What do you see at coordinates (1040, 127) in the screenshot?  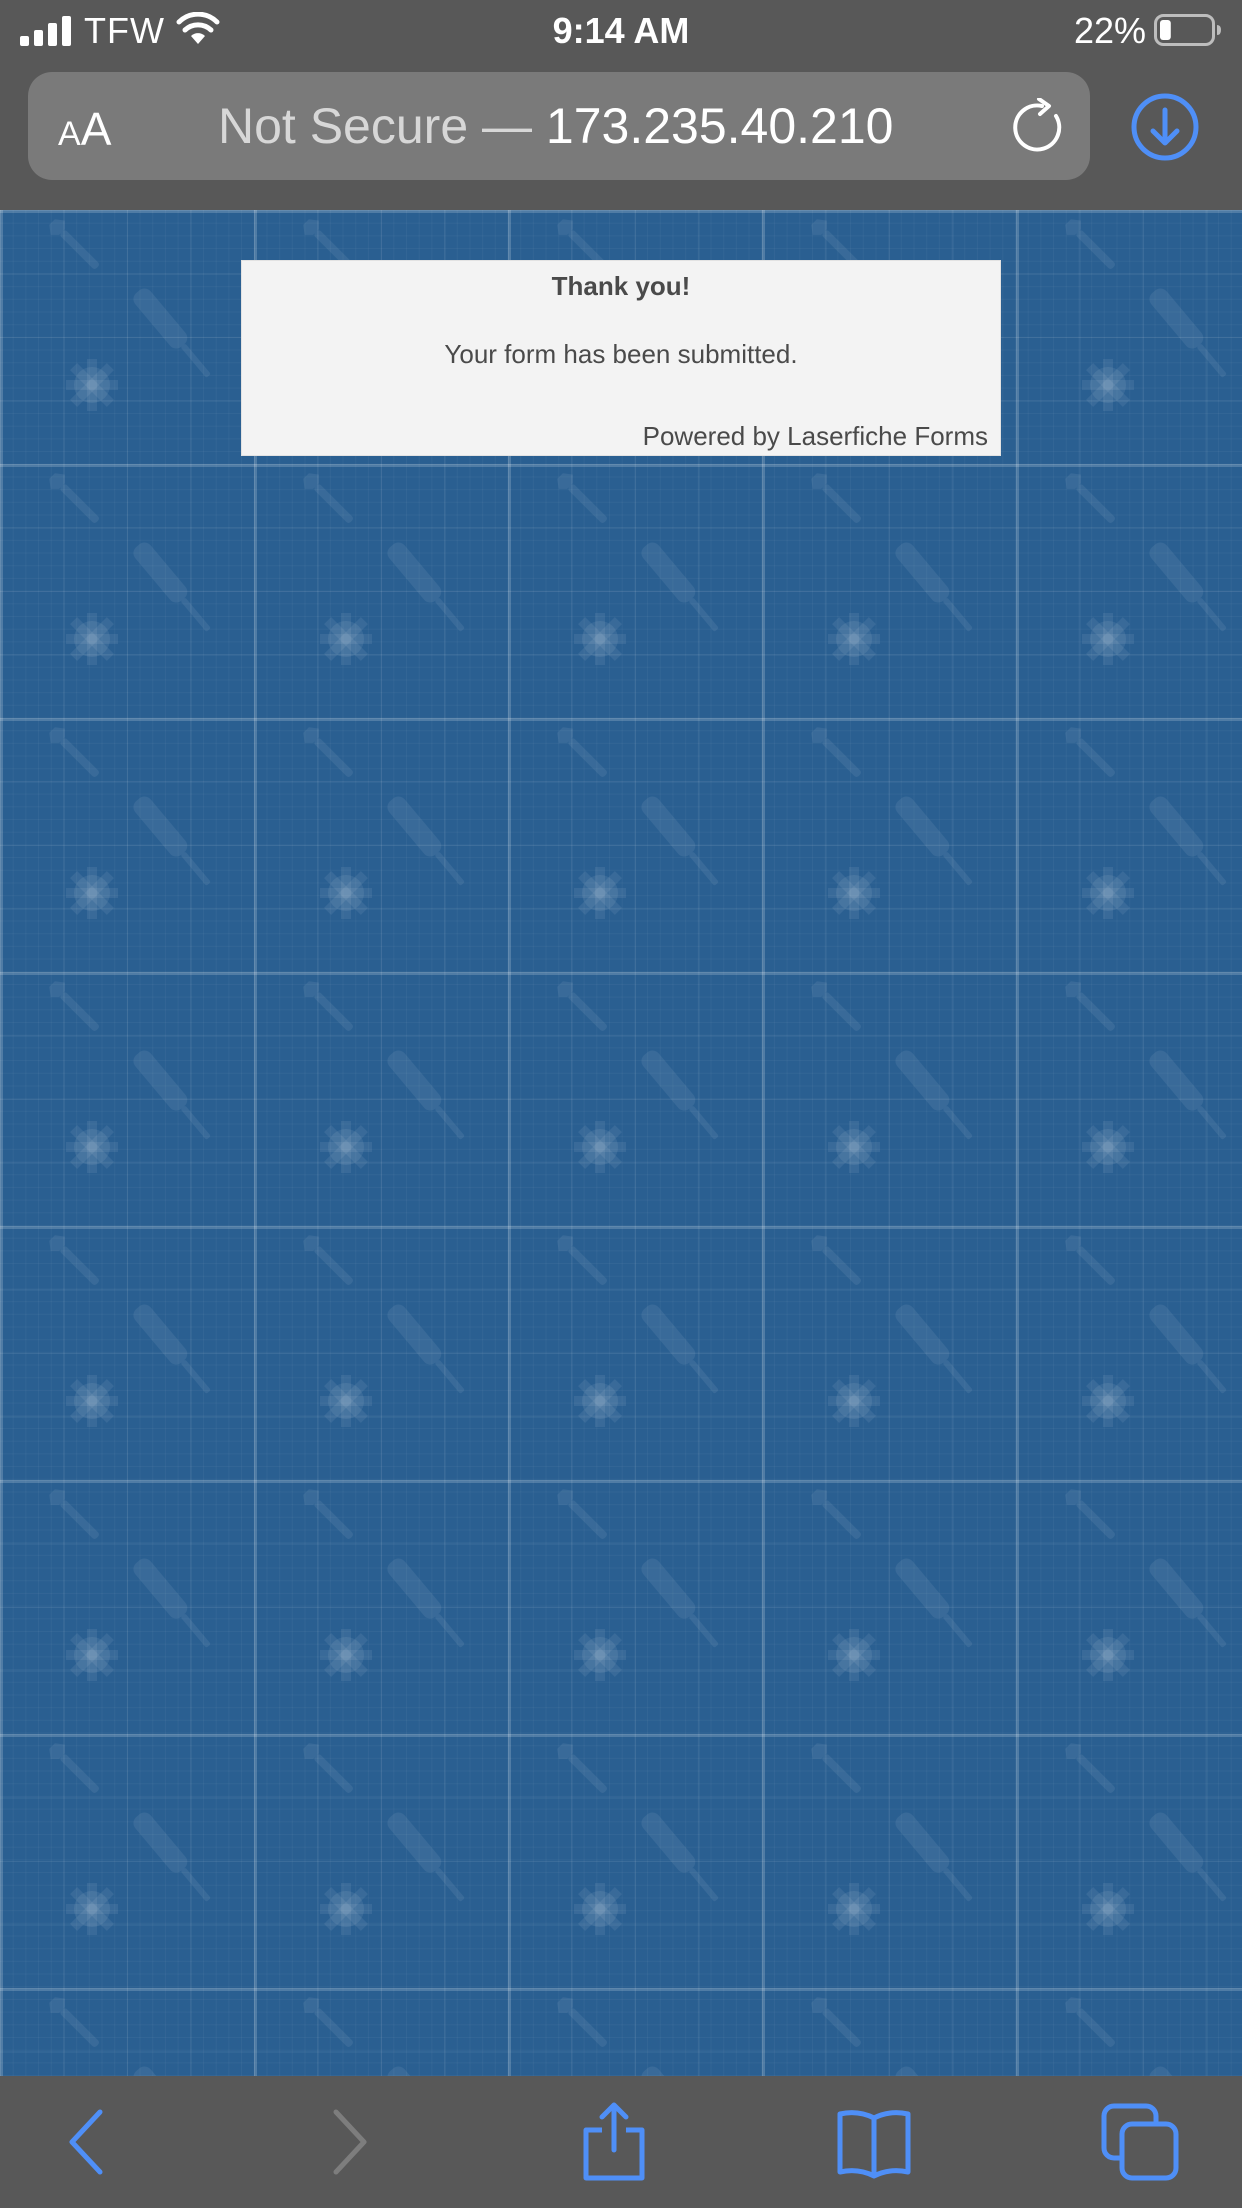 I see `reload-icon` at bounding box center [1040, 127].